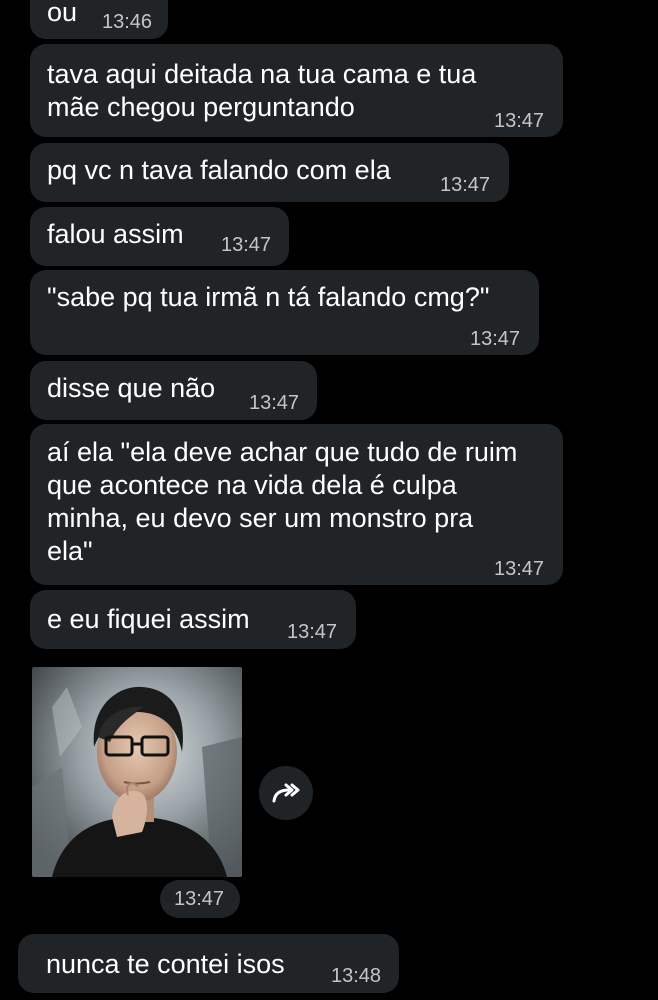  What do you see at coordinates (268, 297) in the screenshot?
I see `message-text: "sabe pq tua irmã n tá falando cmg?"` at bounding box center [268, 297].